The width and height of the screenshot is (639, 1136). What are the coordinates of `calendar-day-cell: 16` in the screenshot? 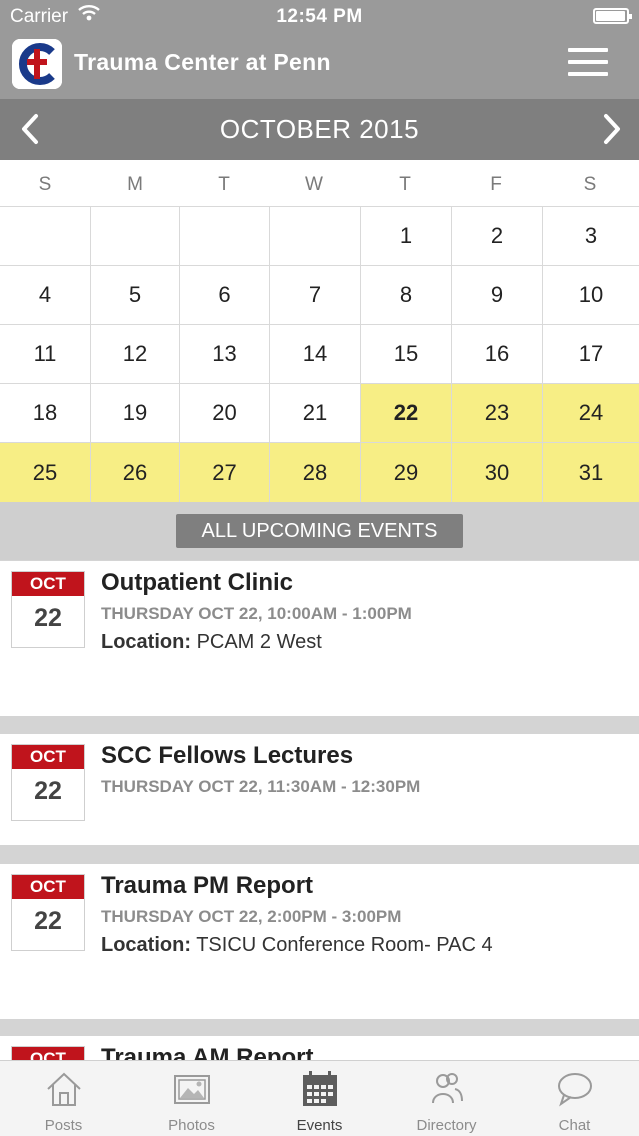 It's located at (497, 354).